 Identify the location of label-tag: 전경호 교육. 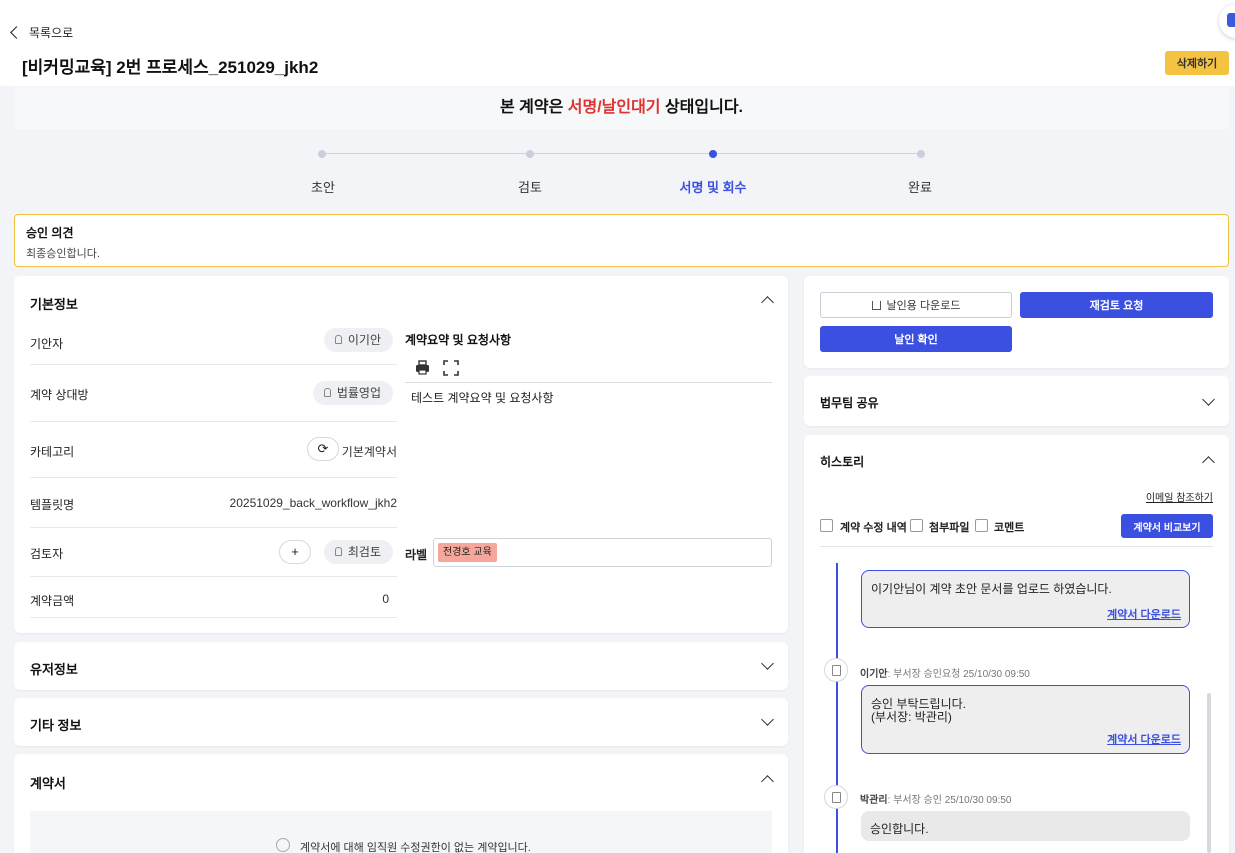
(467, 552).